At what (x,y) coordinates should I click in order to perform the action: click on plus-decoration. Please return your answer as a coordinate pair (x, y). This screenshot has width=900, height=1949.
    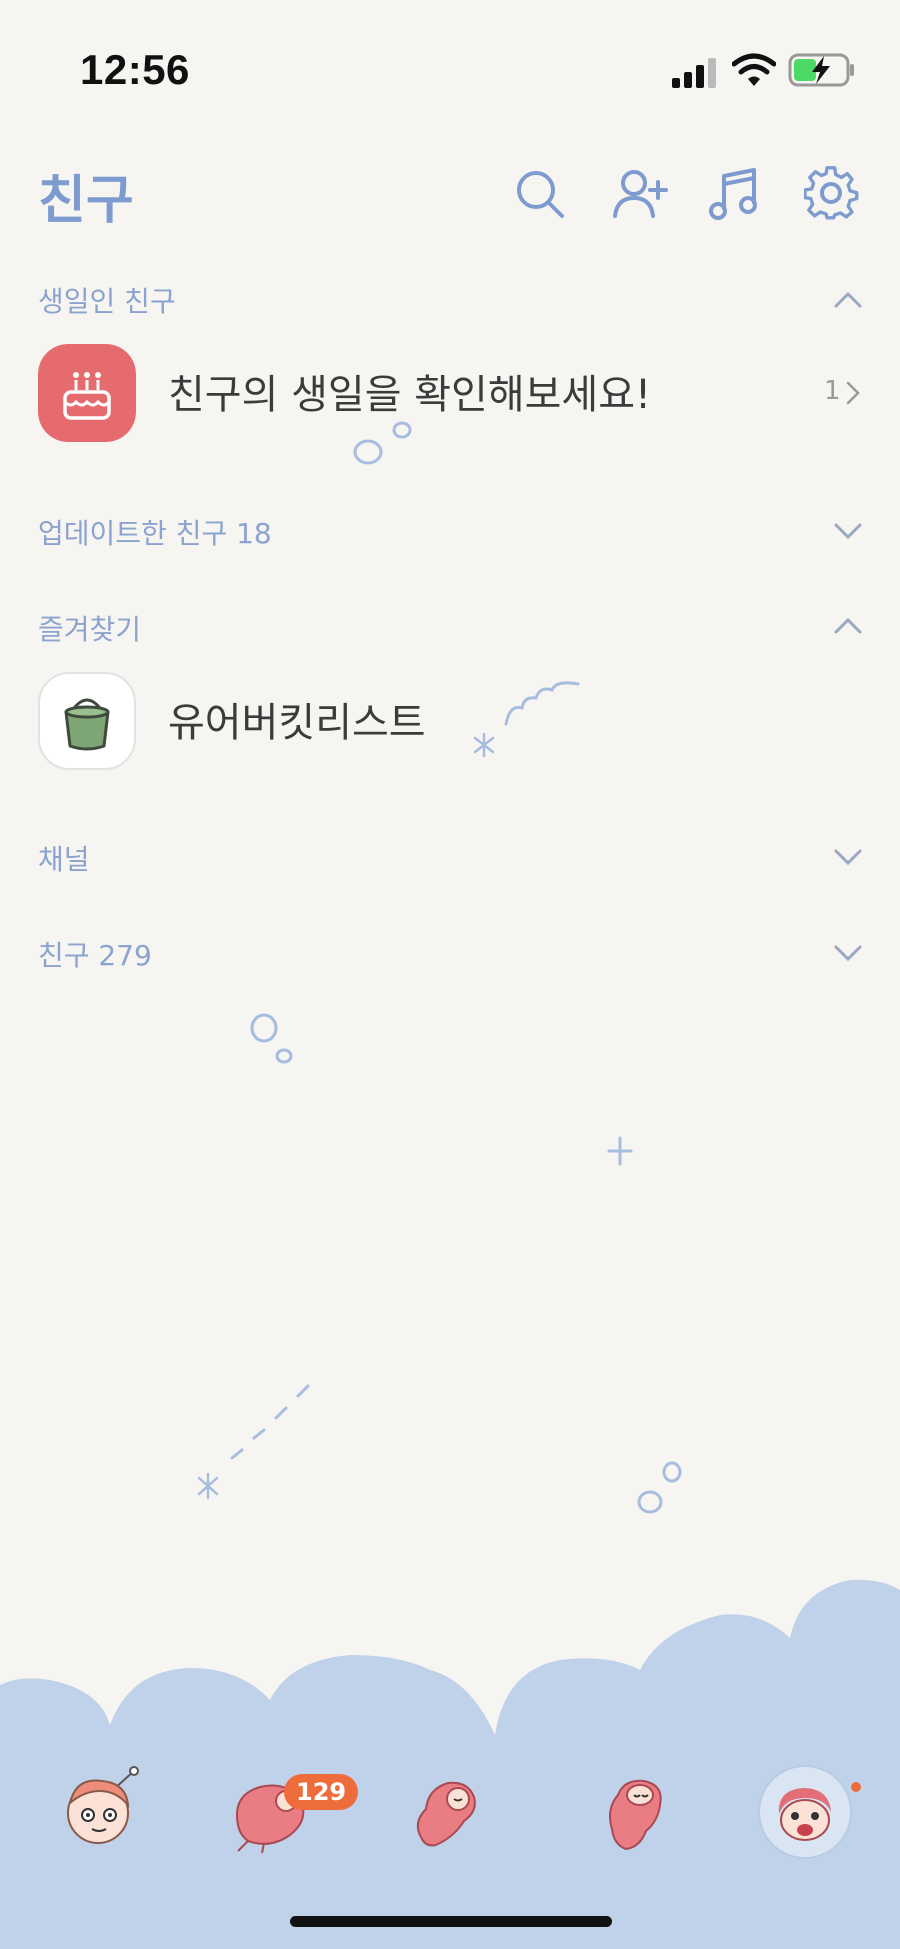
    Looking at the image, I should click on (620, 1151).